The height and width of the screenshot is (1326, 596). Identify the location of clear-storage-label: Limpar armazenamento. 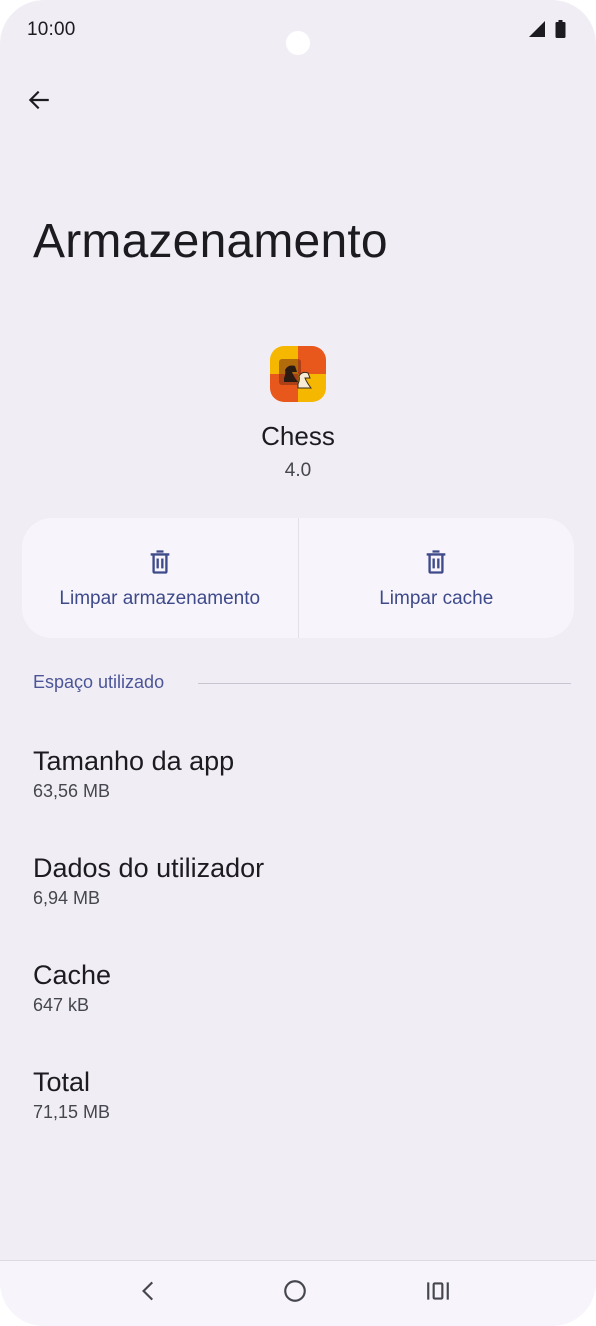
(160, 598).